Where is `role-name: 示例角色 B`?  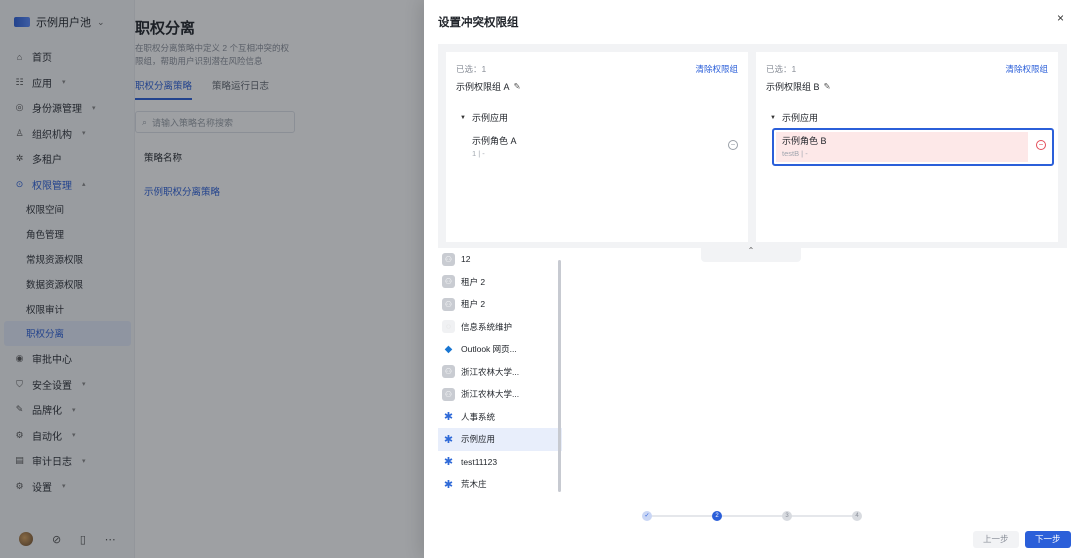 role-name: 示例角色 B is located at coordinates (804, 141).